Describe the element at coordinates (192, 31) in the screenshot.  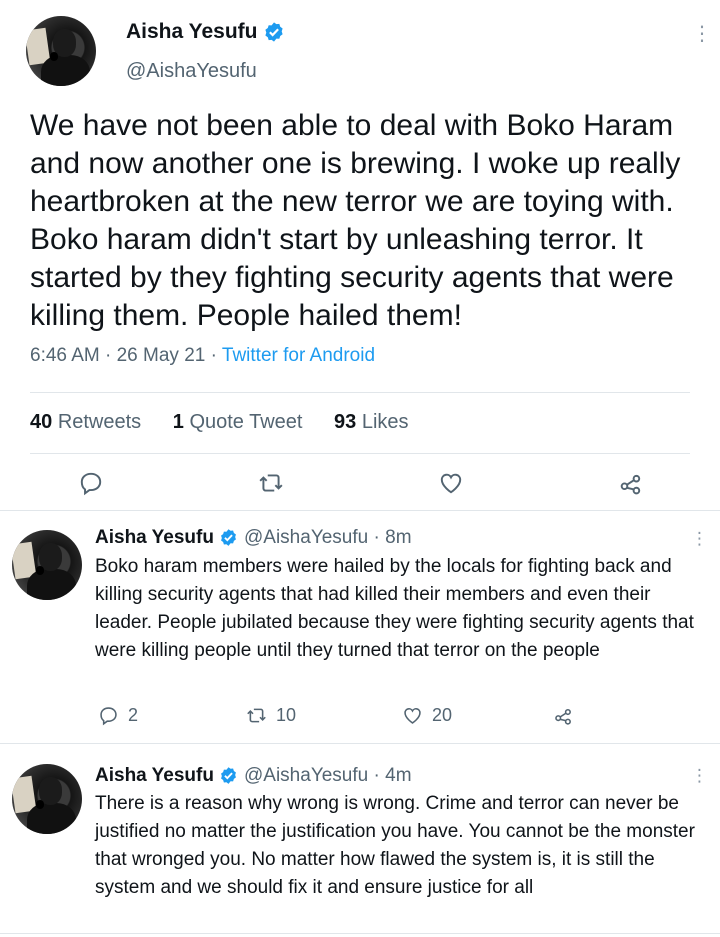
I see `author-name-text: Aisha Yesufu` at that location.